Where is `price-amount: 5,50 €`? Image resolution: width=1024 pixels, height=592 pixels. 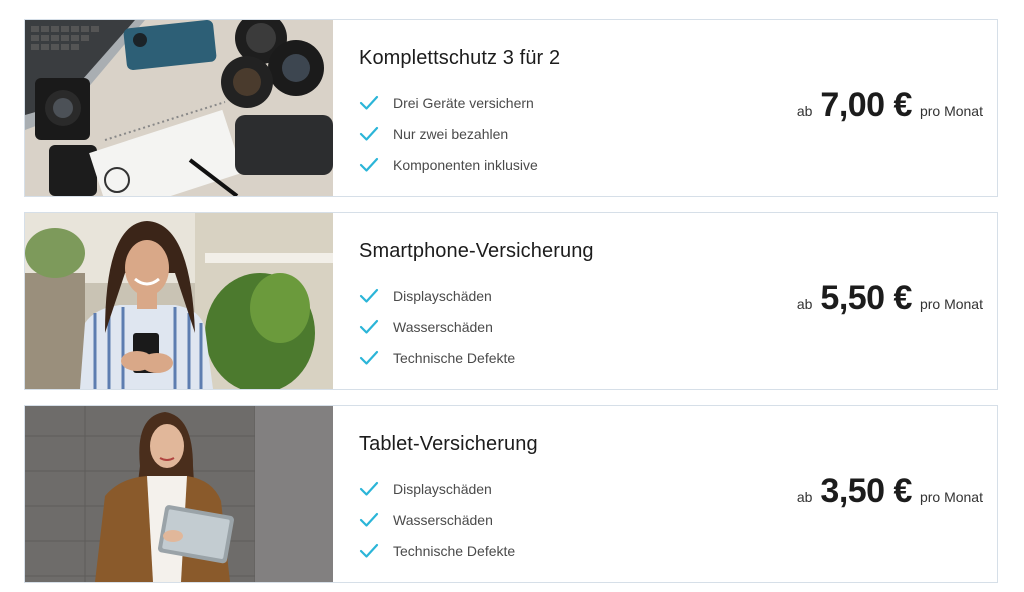 price-amount: 5,50 € is located at coordinates (866, 298).